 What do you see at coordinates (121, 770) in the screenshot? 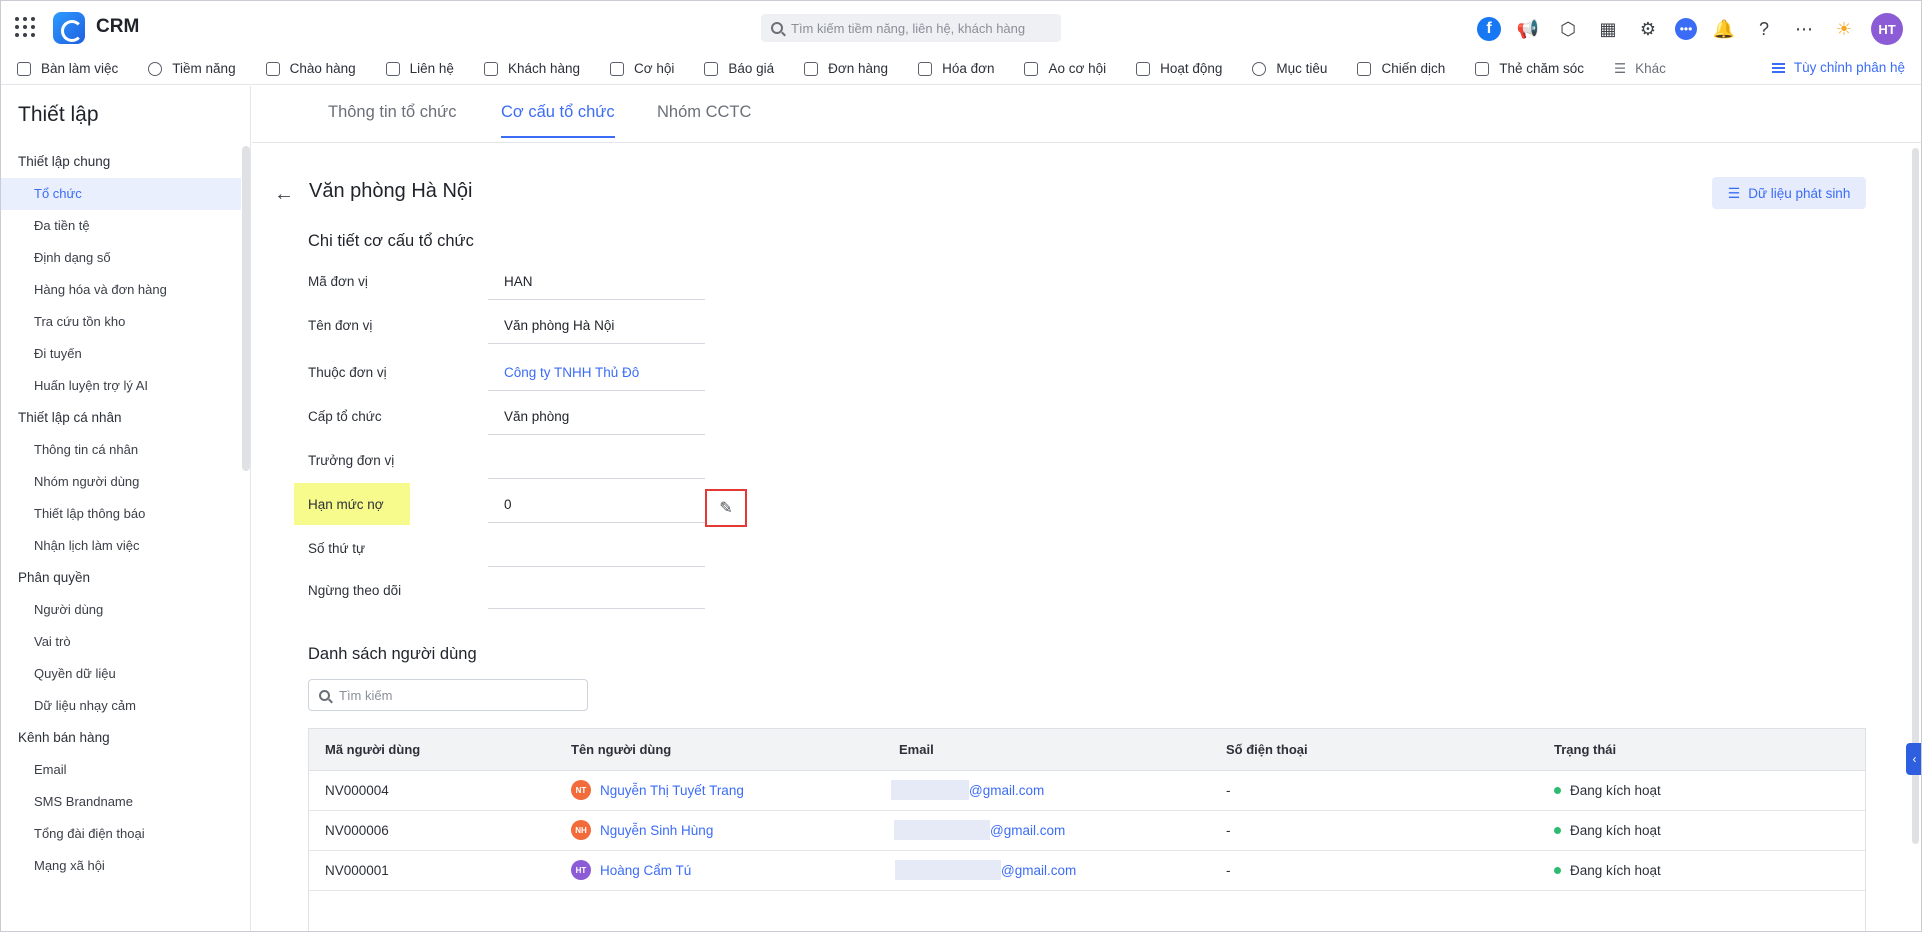
I see `sidebar-item-email: Email` at bounding box center [121, 770].